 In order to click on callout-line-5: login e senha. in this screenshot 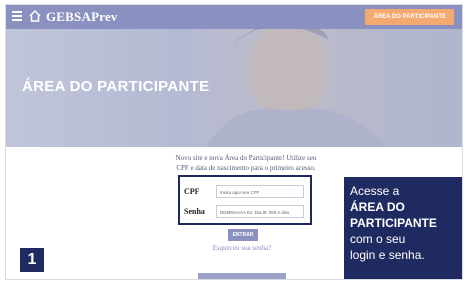, I will do `click(387, 255)`.